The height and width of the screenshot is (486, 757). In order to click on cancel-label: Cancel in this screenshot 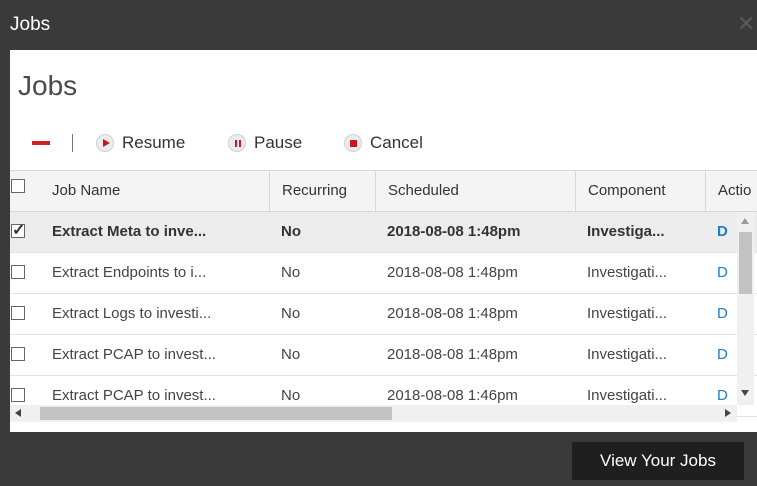, I will do `click(396, 142)`.